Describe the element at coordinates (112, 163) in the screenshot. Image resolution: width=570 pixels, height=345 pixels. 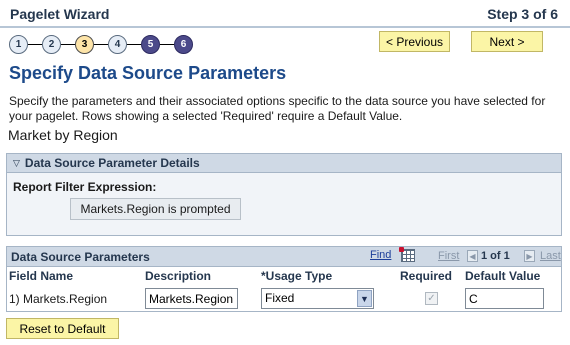
I see `parameter-details-title: Data Source Parameter Details` at that location.